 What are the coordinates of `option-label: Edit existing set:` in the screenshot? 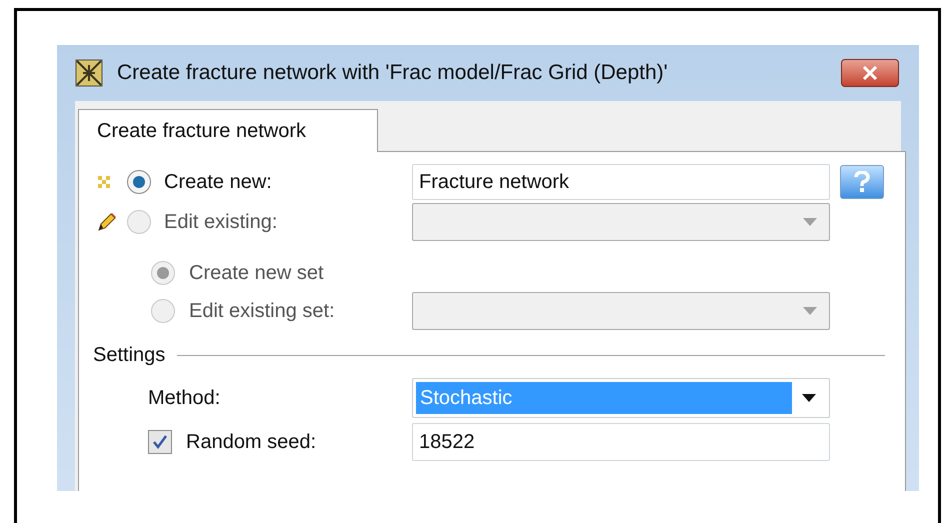 It's located at (262, 311).